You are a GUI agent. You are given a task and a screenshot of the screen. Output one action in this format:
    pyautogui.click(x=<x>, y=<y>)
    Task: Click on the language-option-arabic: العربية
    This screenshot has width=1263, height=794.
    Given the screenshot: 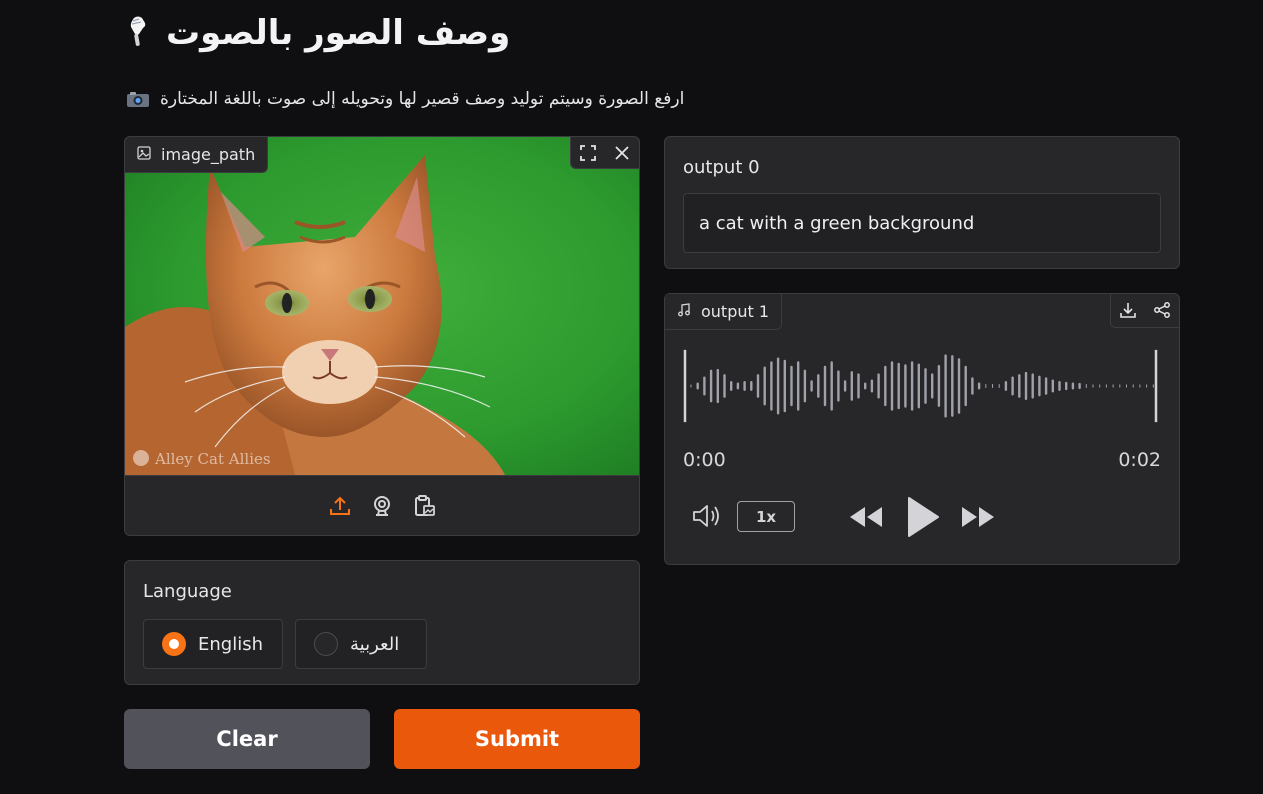 What is the action you would take?
    pyautogui.click(x=361, y=644)
    